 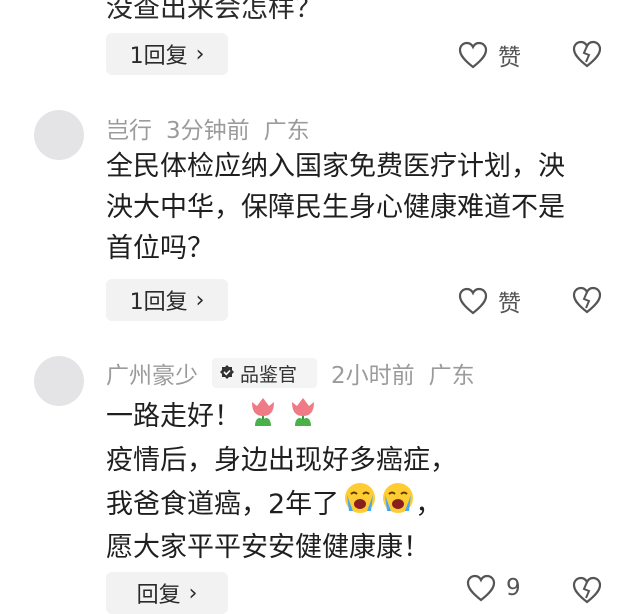 I want to click on comment-line: 全民体检应纳入国家免费医疗计划，泱, so click(x=335, y=166).